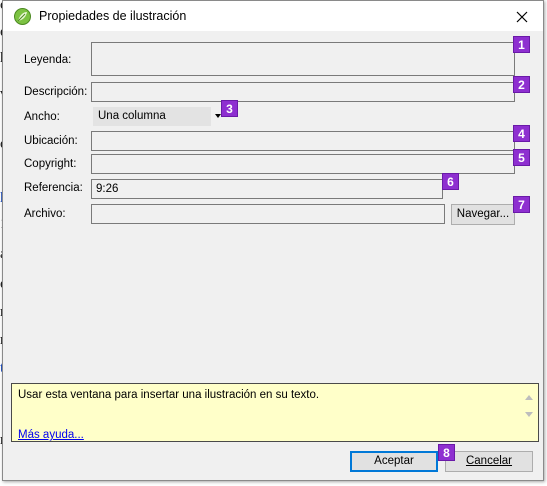 The height and width of the screenshot is (486, 547). I want to click on title-bar: Propiedades de ilustración, so click(273, 16).